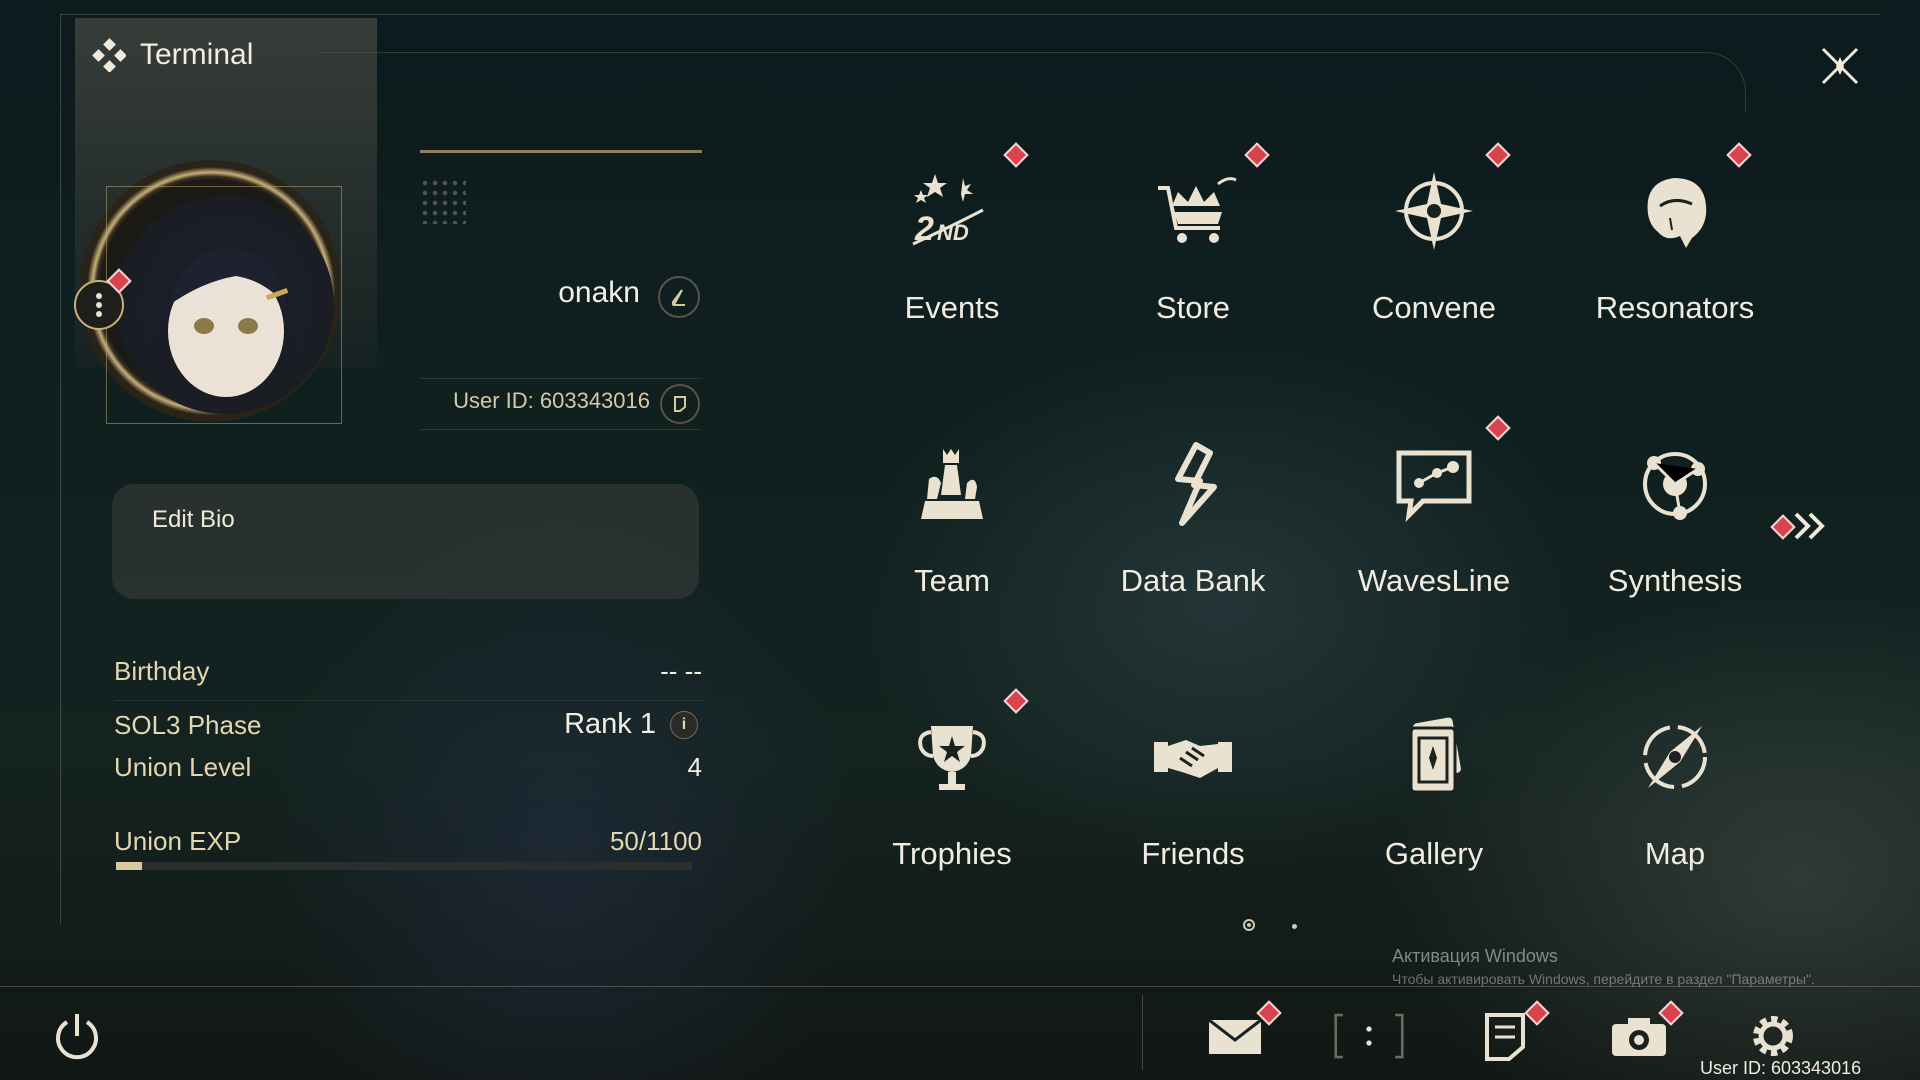 This screenshot has height=1080, width=1920. What do you see at coordinates (1675, 757) in the screenshot?
I see `map-compass-icon` at bounding box center [1675, 757].